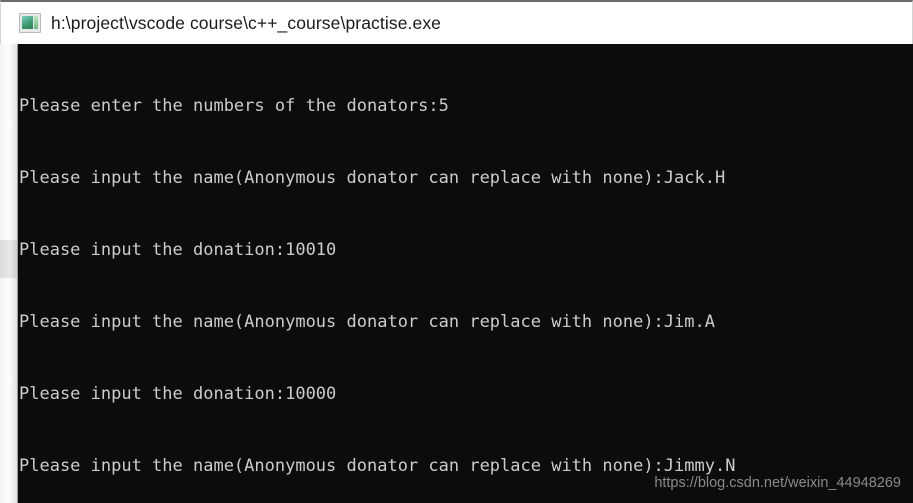  What do you see at coordinates (8, 259) in the screenshot?
I see `scrollbar-thumb` at bounding box center [8, 259].